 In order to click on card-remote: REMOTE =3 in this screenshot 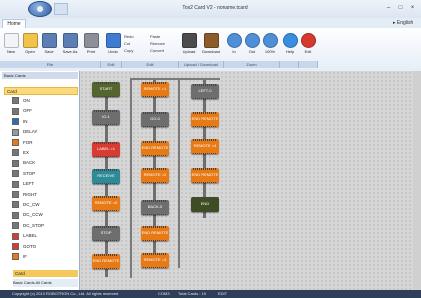, I will do `click(155, 260)`.